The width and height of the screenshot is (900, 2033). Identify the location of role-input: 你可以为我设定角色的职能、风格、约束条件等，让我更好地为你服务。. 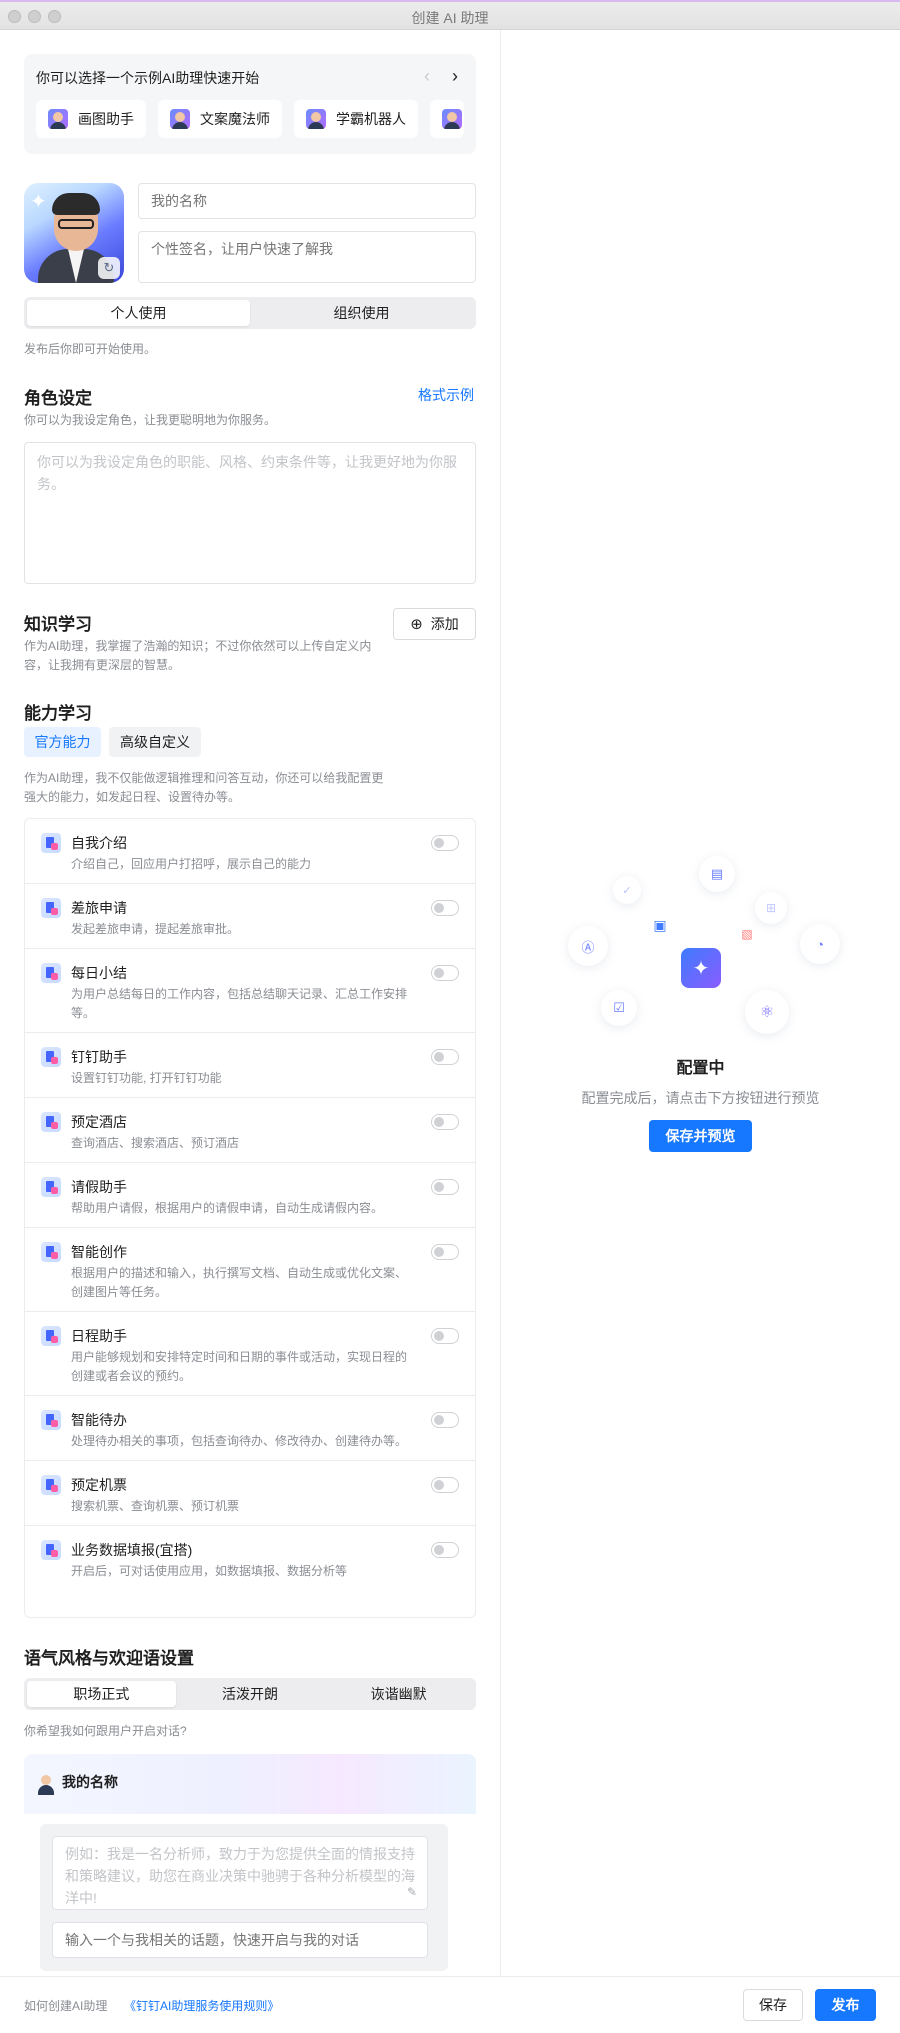
(250, 513).